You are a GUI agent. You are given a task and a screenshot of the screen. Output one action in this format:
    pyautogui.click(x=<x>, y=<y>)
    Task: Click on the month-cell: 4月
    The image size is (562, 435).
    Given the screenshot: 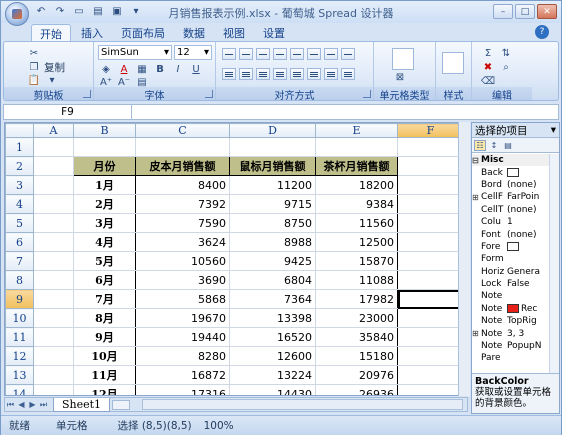 What is the action you would take?
    pyautogui.click(x=104, y=242)
    